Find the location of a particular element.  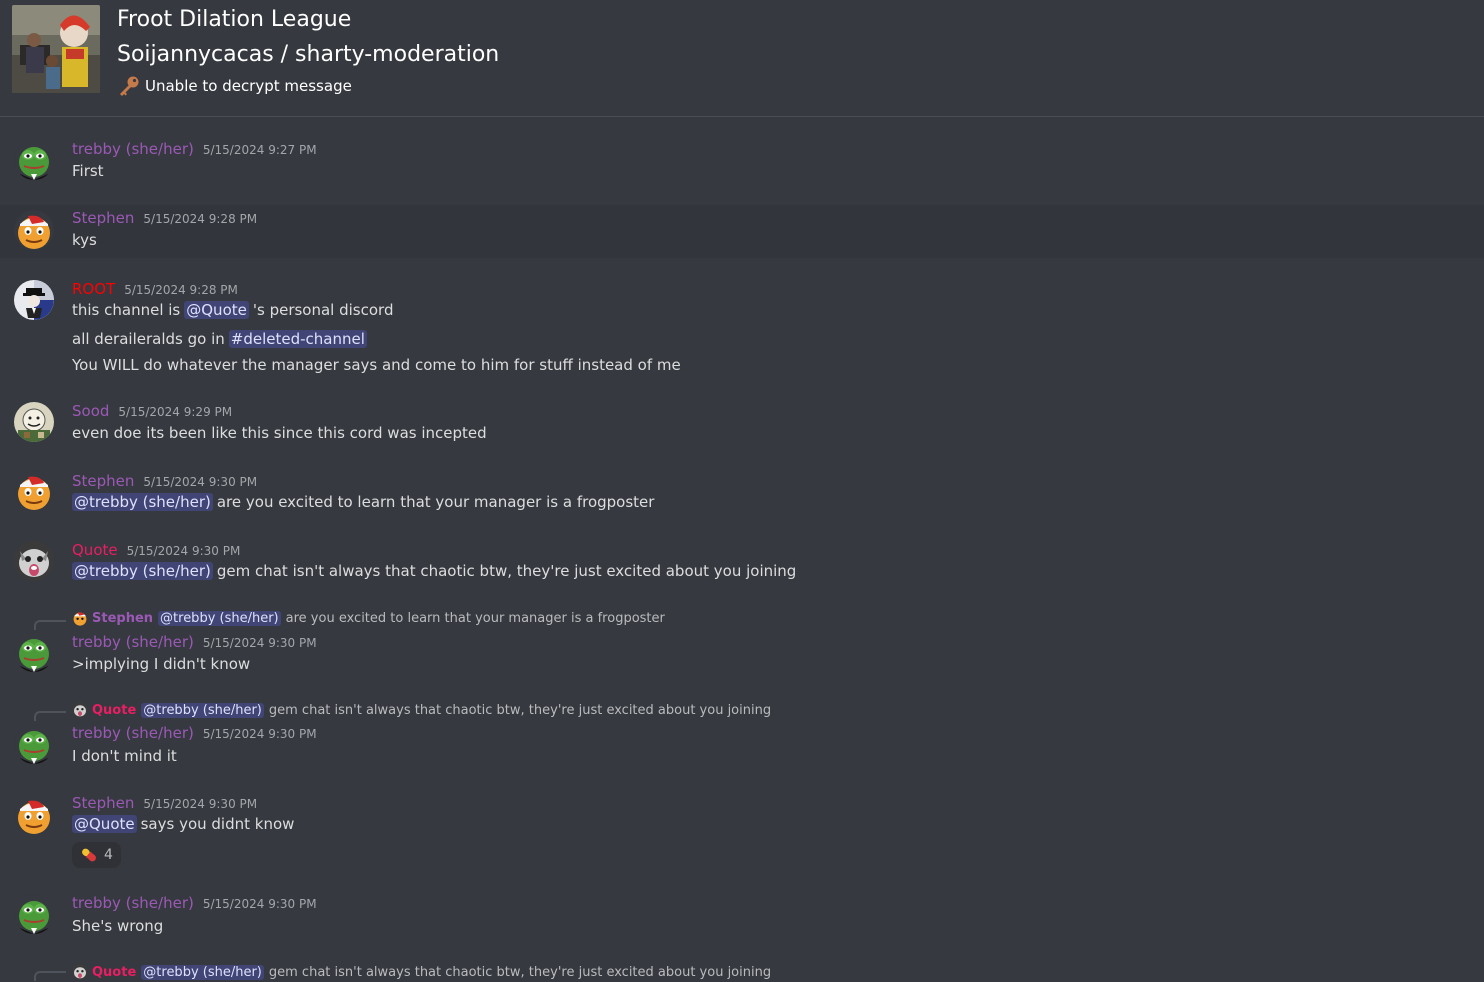

message-header: ROOT 5/15/2024 9:28 PM is located at coordinates (155, 289).